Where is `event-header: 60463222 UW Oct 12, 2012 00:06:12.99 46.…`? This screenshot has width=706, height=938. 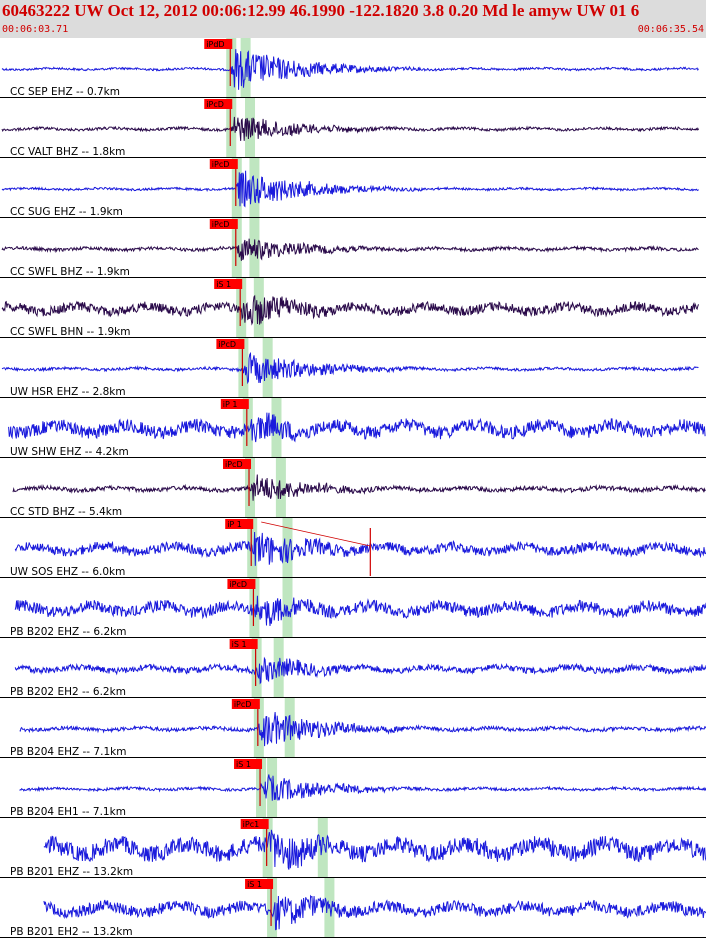
event-header: 60463222 UW Oct 12, 2012 00:06:12.99 46.… is located at coordinates (353, 19).